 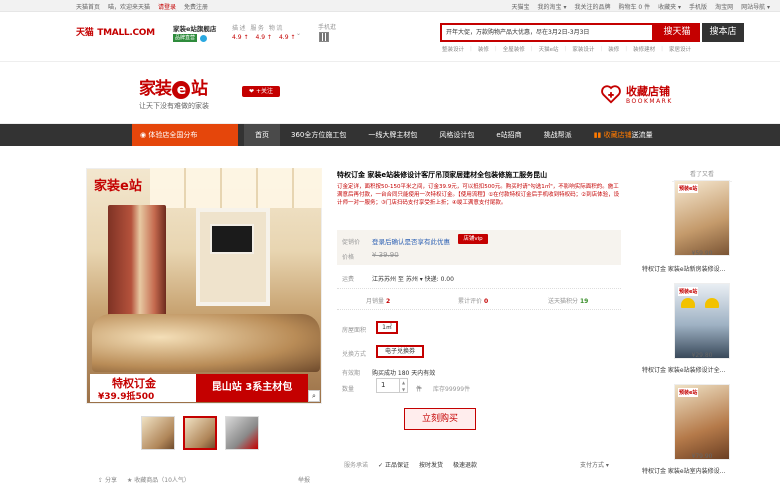 I want to click on nav-hot-a: 收藏店铺, so click(x=617, y=135).